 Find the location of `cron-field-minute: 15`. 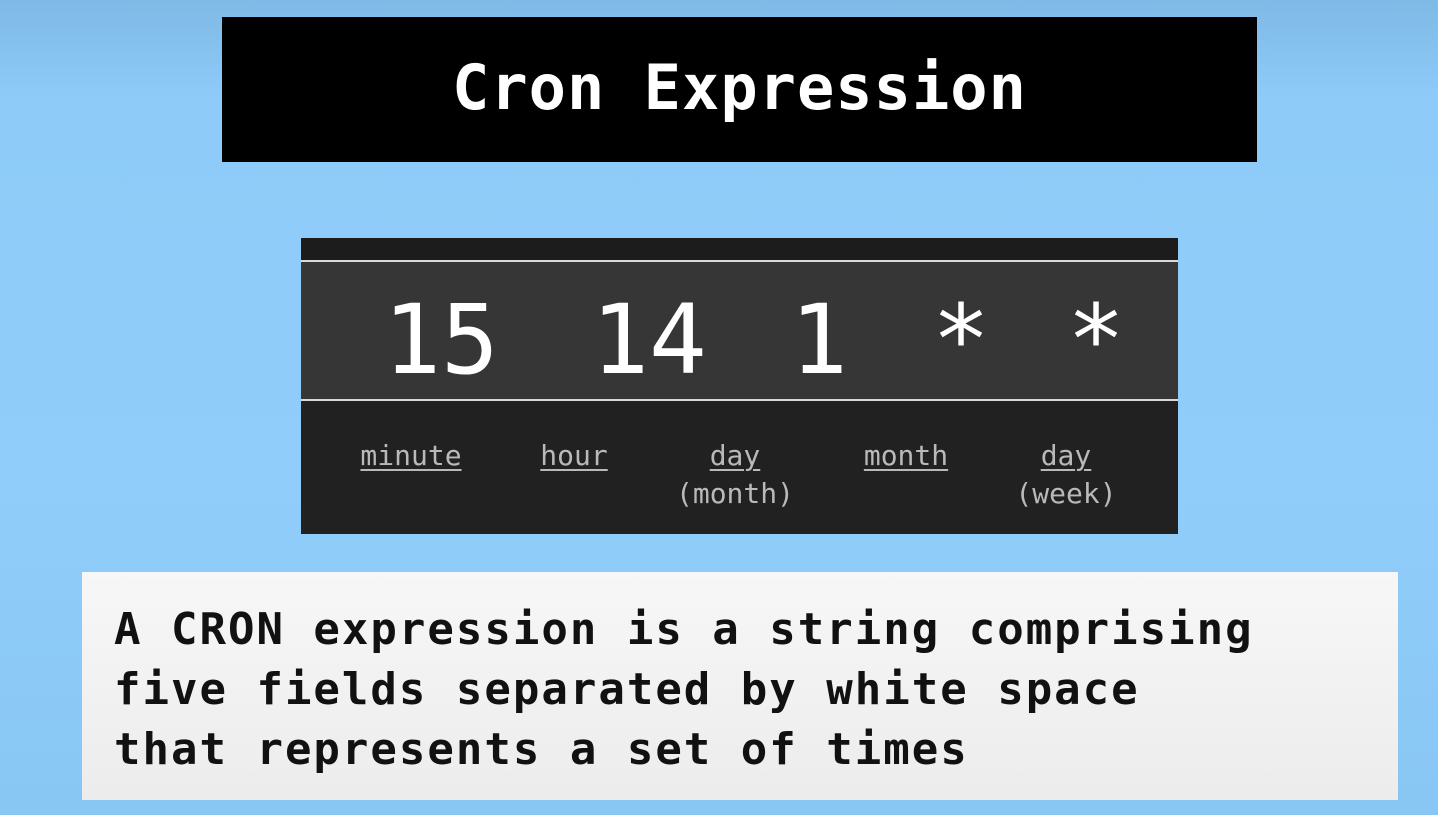

cron-field-minute: 15 is located at coordinates (441, 340).